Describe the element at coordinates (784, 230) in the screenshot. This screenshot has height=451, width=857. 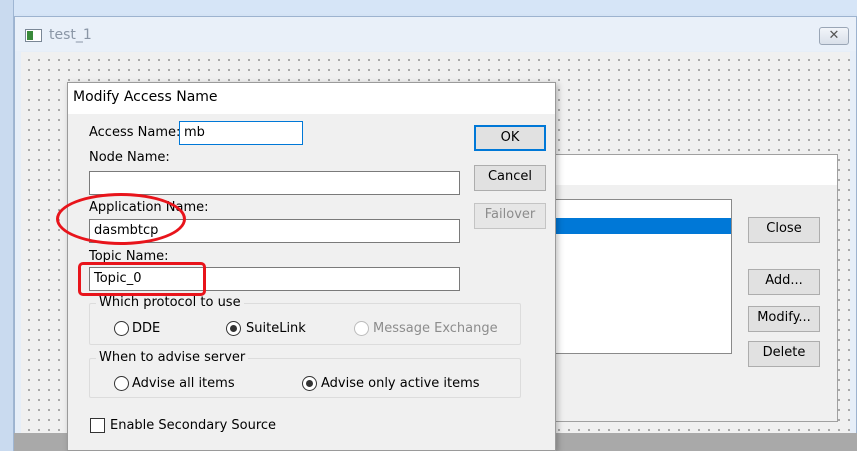
I see `close-button: Close` at that location.